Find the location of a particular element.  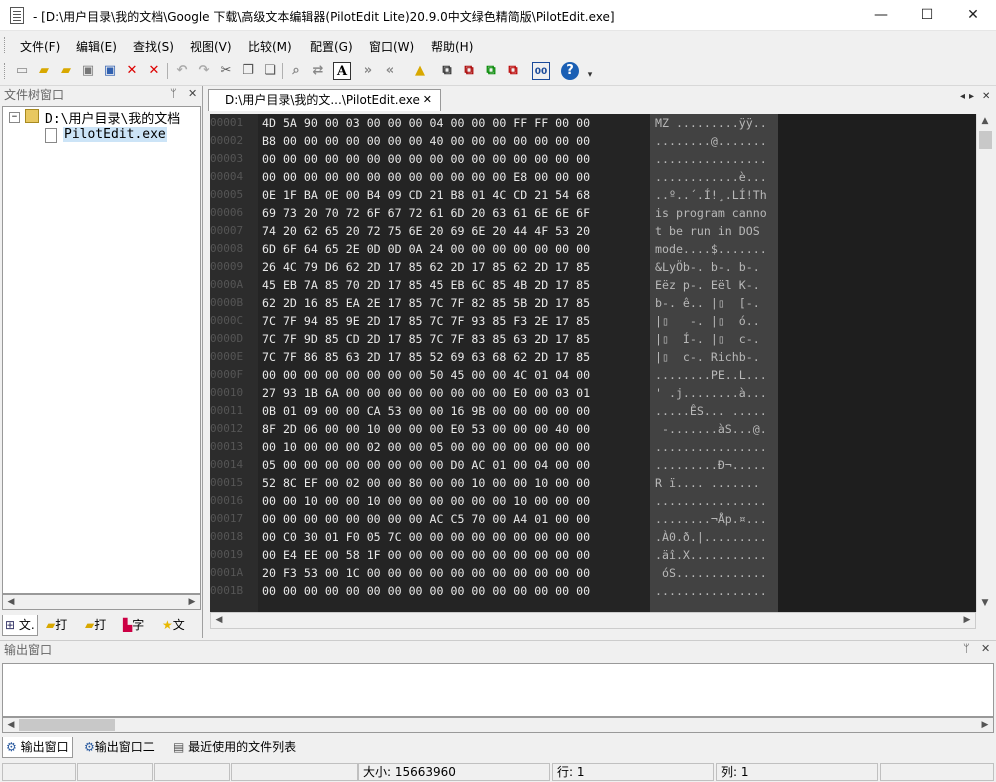

row-ascii-text: b-. ê.. |▯ [-. is located at coordinates (707, 303).